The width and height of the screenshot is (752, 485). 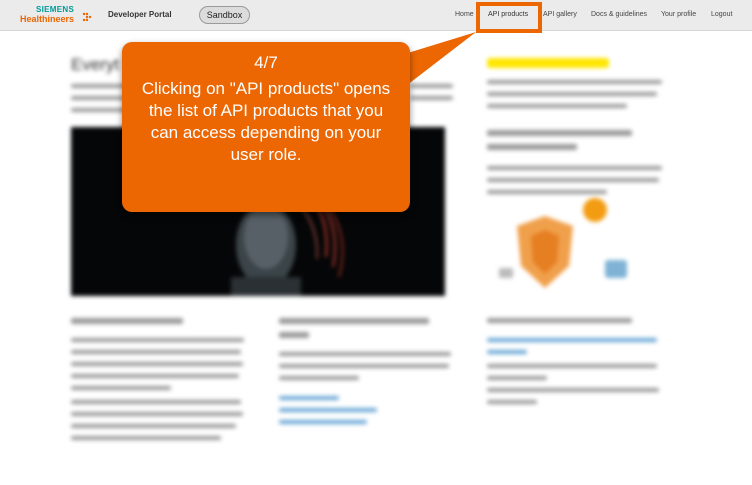 What do you see at coordinates (266, 62) in the screenshot?
I see `tour-step-counter: 4/7` at bounding box center [266, 62].